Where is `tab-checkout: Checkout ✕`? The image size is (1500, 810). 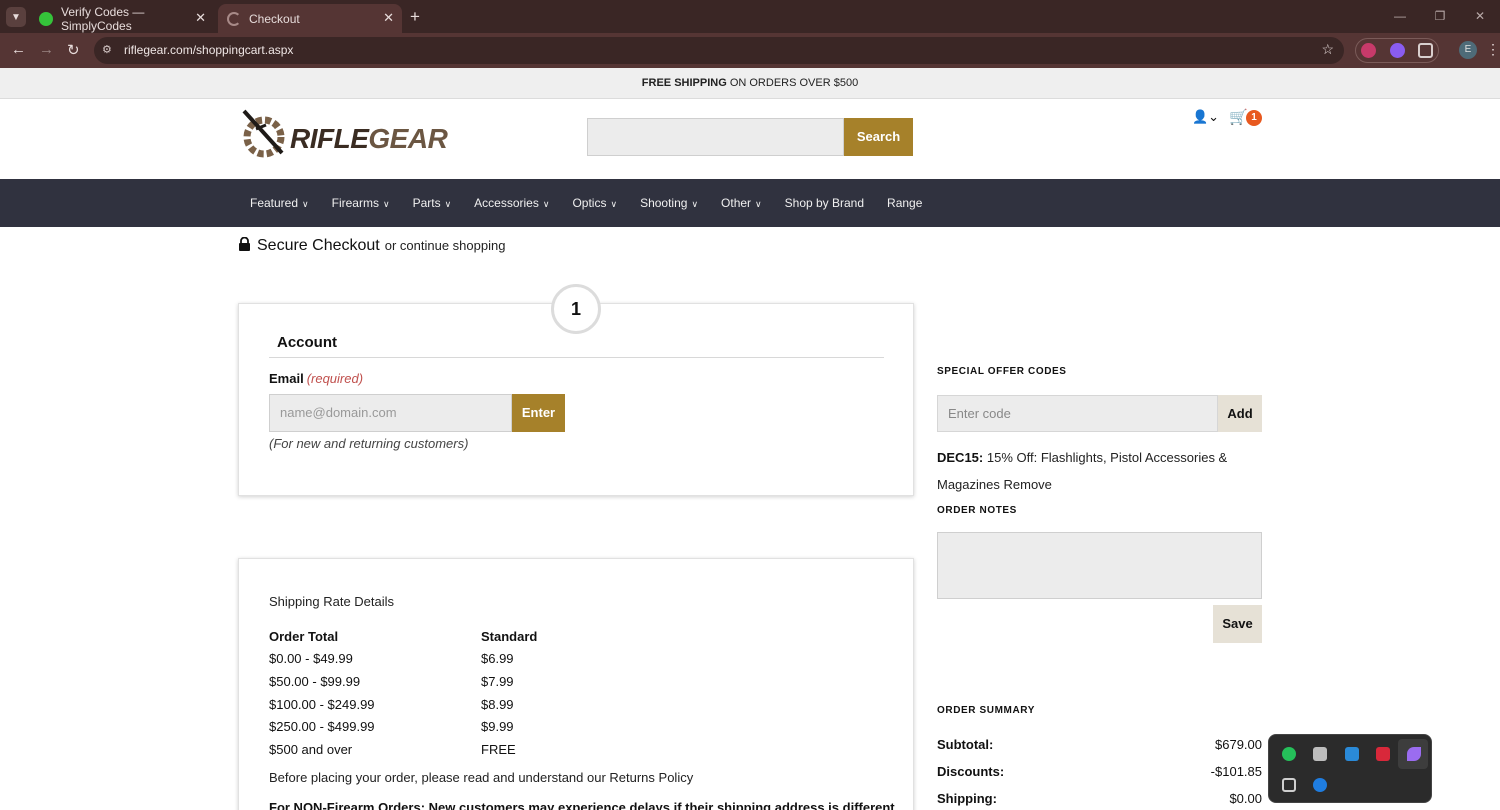 tab-checkout: Checkout ✕ is located at coordinates (310, 18).